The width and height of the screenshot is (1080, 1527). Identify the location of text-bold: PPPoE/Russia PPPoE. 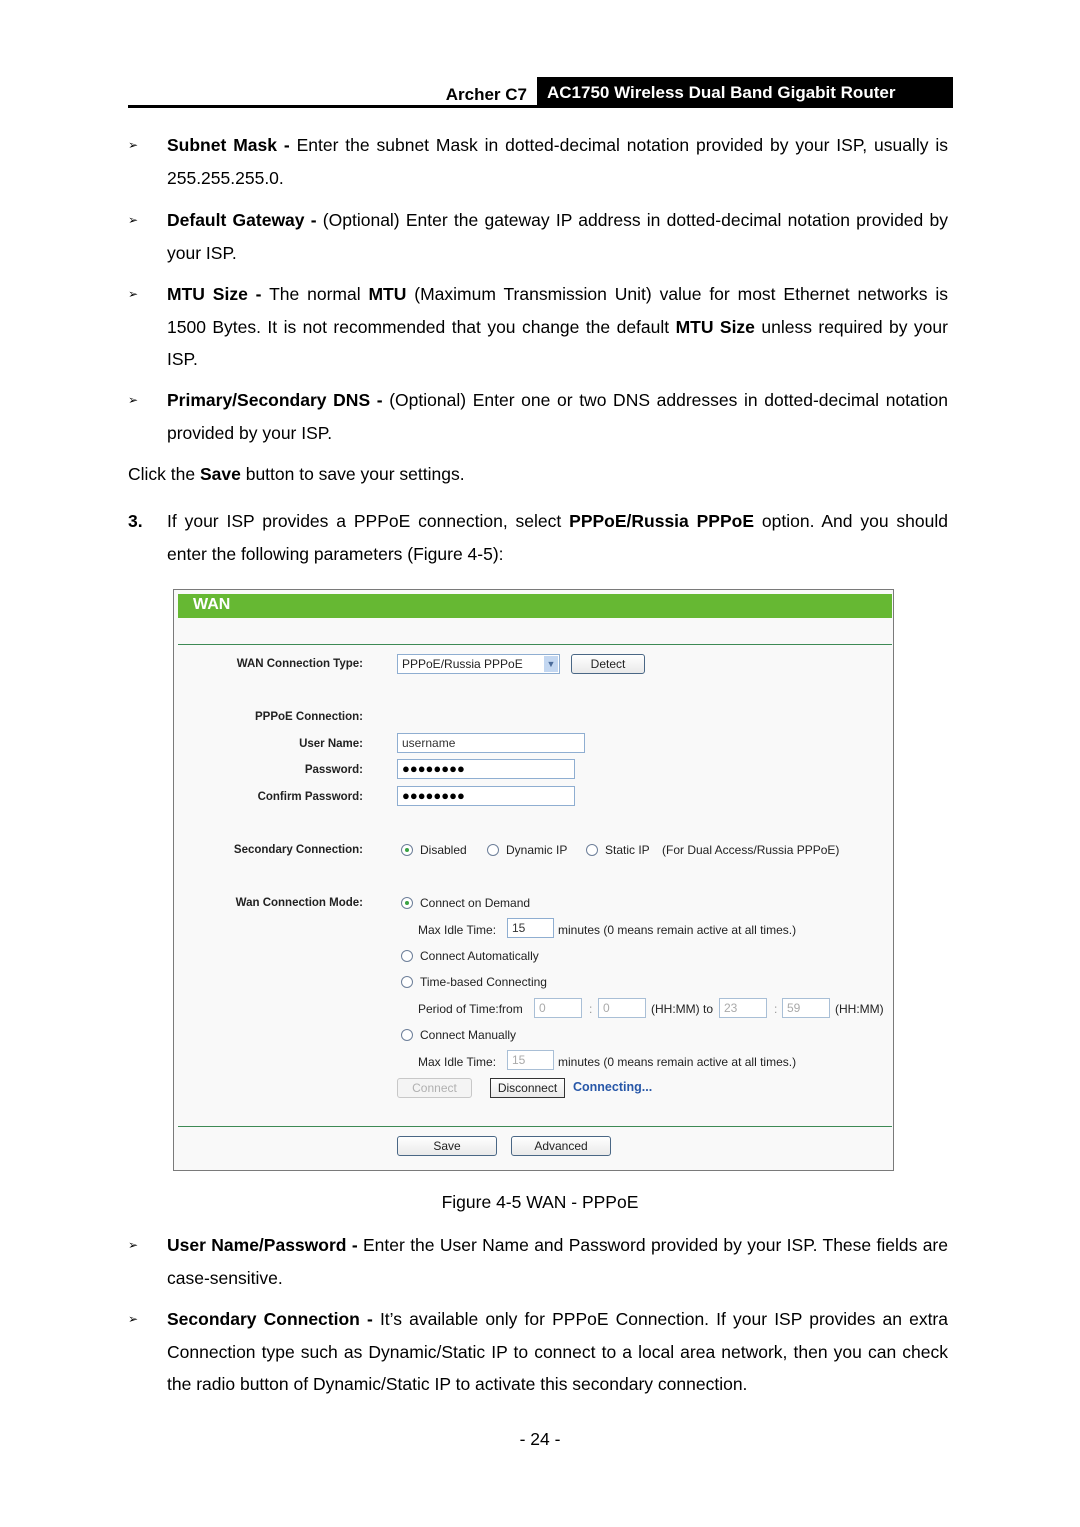
(662, 521).